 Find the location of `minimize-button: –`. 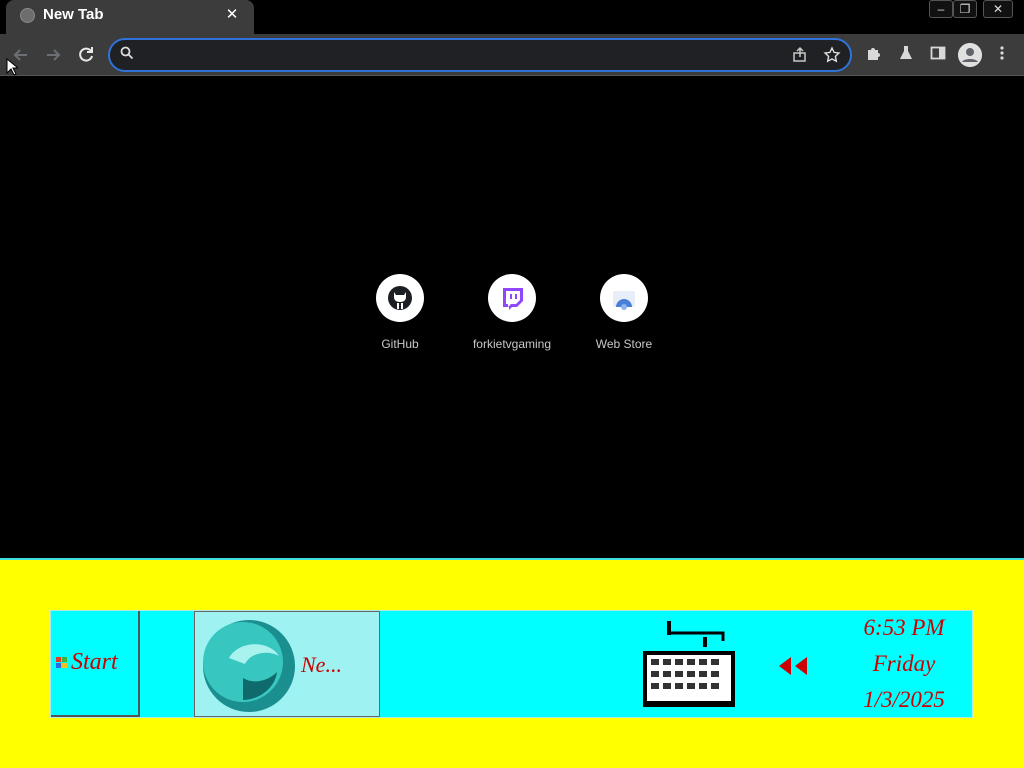

minimize-button: – is located at coordinates (941, 9).